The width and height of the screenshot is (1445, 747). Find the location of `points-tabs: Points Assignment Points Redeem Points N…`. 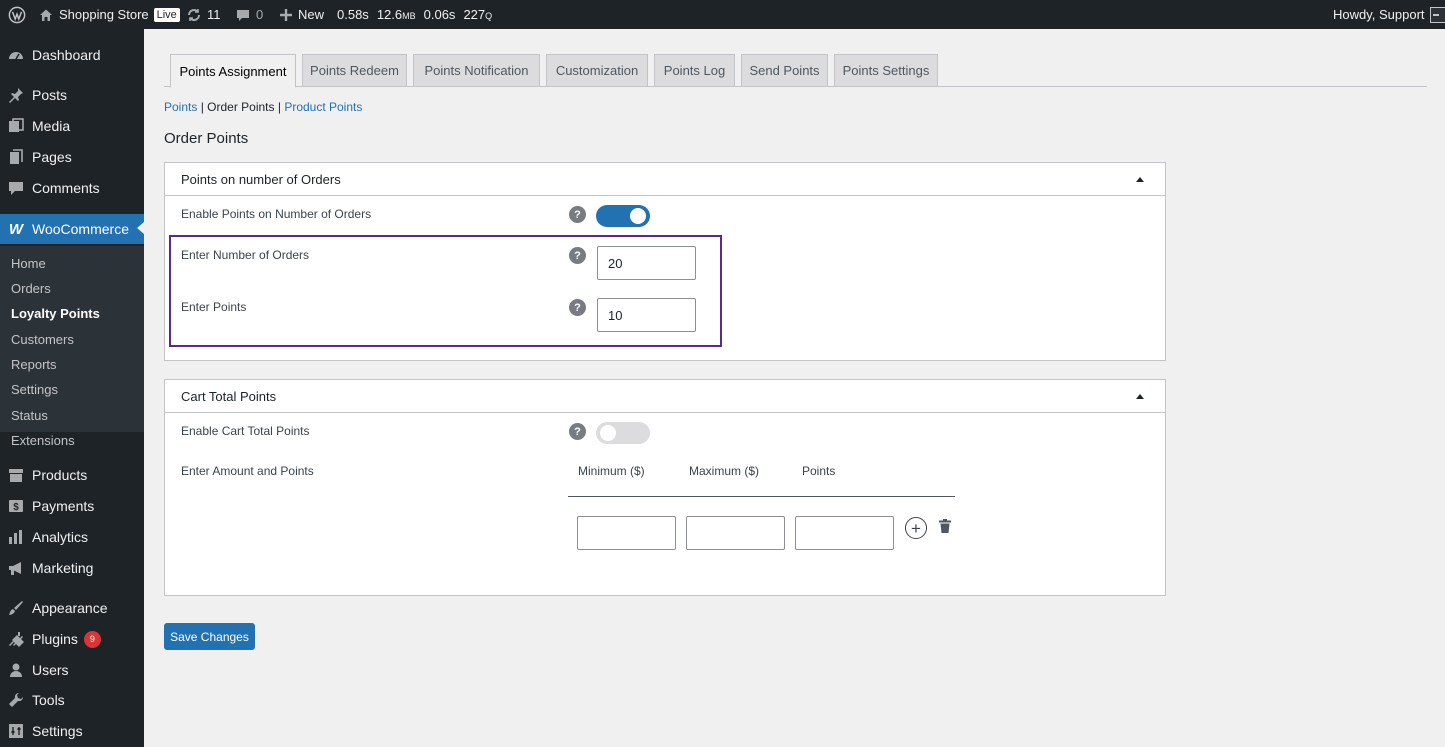

points-tabs: Points Assignment Points Redeem Points N… is located at coordinates (795, 71).